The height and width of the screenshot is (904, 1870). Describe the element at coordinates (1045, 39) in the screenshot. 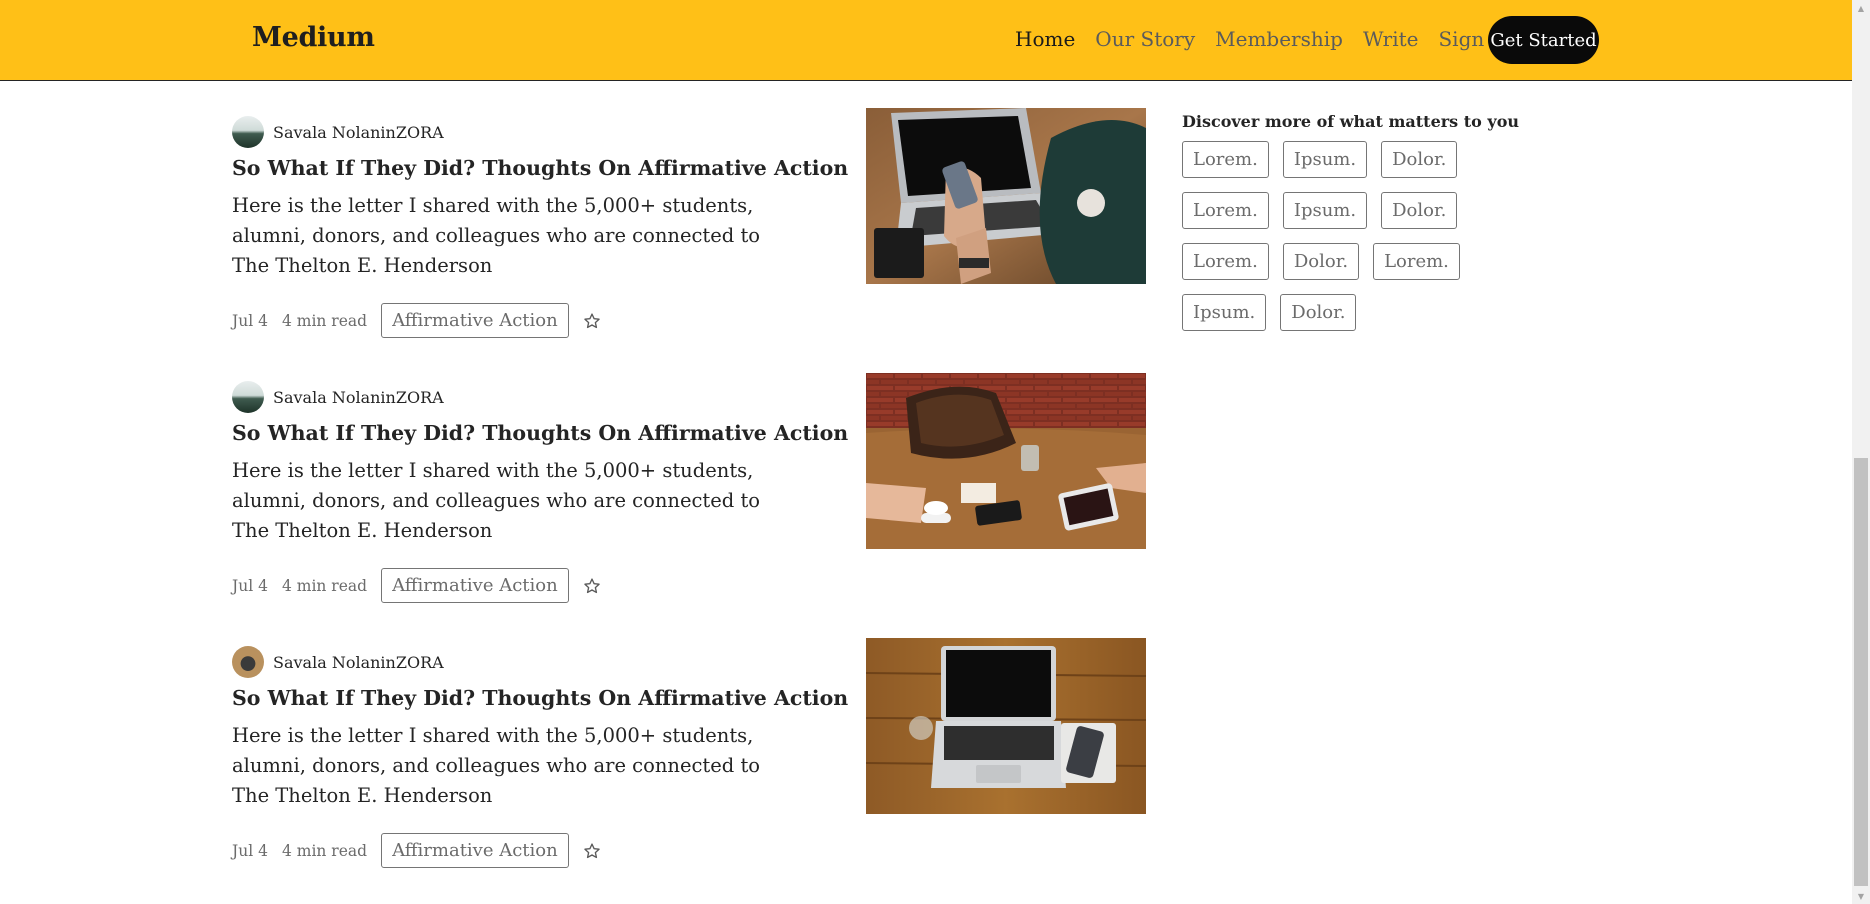

I see `nav-home: Home` at that location.